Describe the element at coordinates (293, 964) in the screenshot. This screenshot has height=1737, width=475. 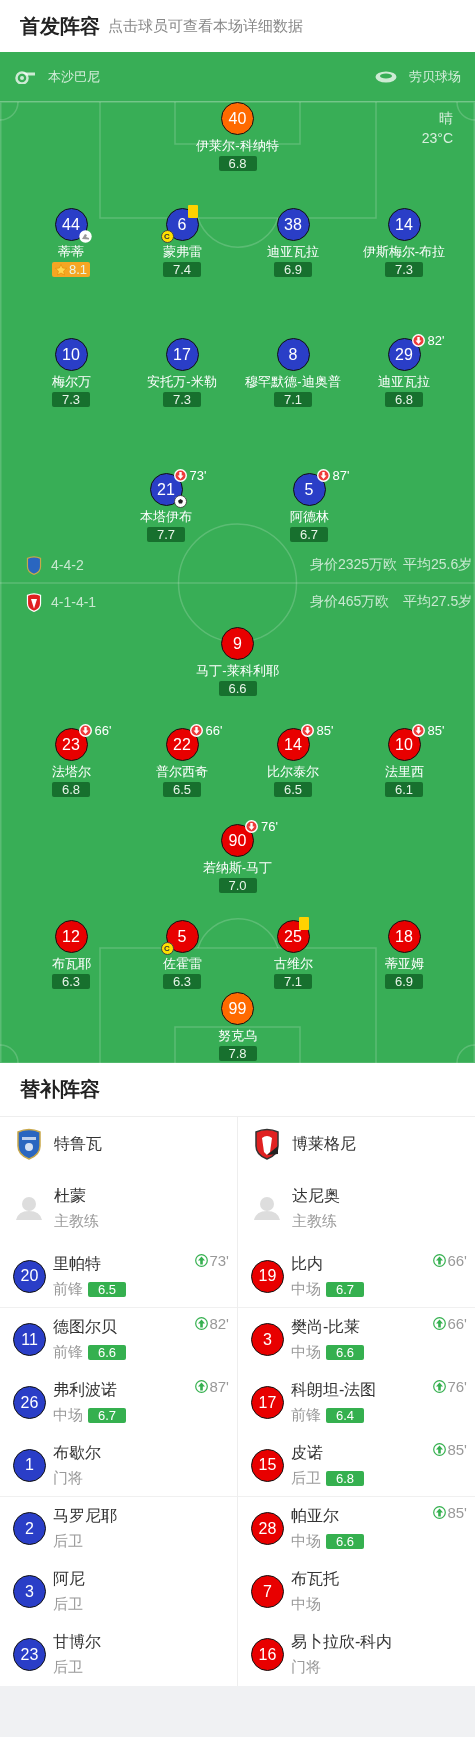
I see `player-name: 古维尔` at that location.